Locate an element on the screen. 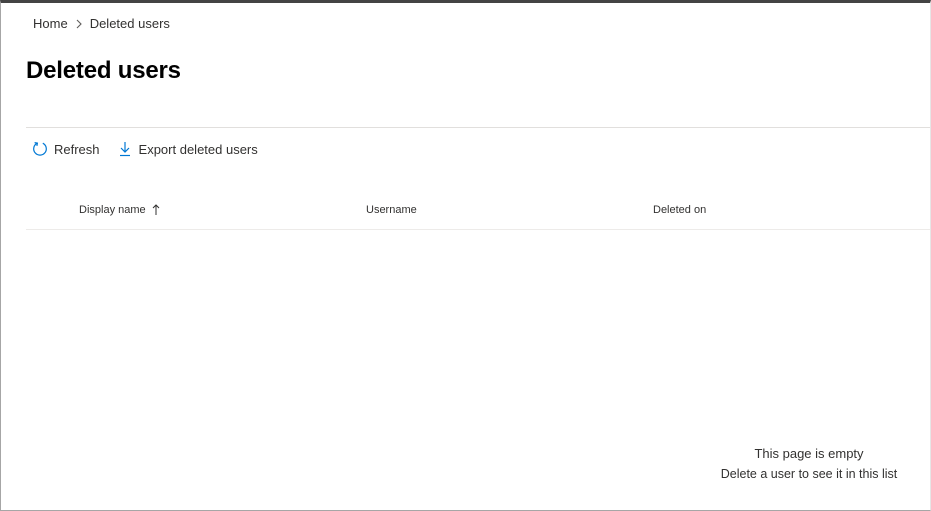  refresh-button: Refresh is located at coordinates (65, 149).